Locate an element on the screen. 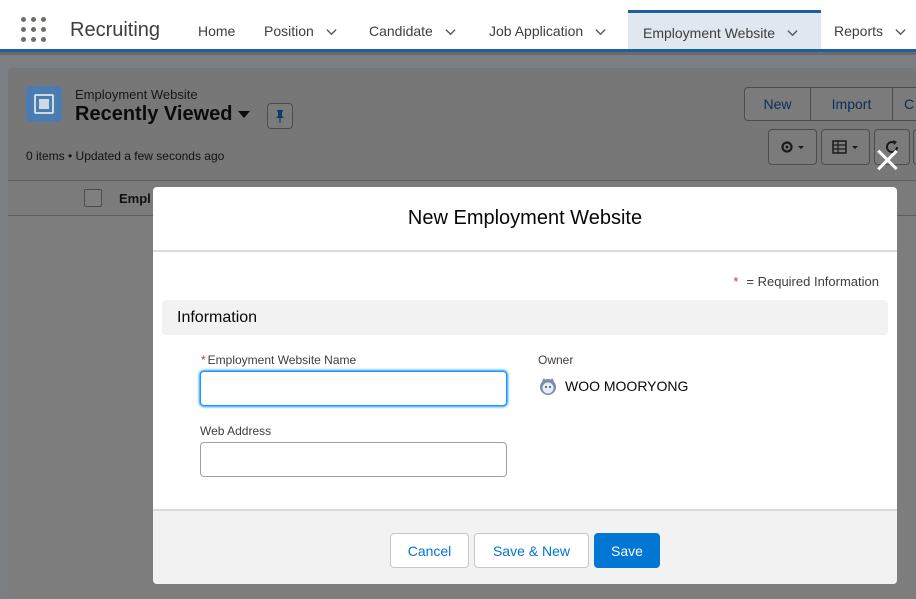 The image size is (916, 599). nav-item-label: Employment Website is located at coordinates (709, 32).